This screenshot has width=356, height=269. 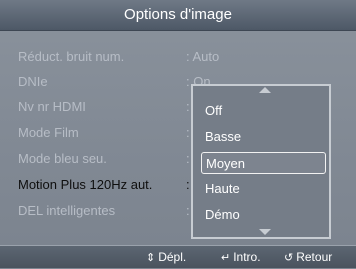 I want to click on menu-item-value: : Auto, so click(x=203, y=56).